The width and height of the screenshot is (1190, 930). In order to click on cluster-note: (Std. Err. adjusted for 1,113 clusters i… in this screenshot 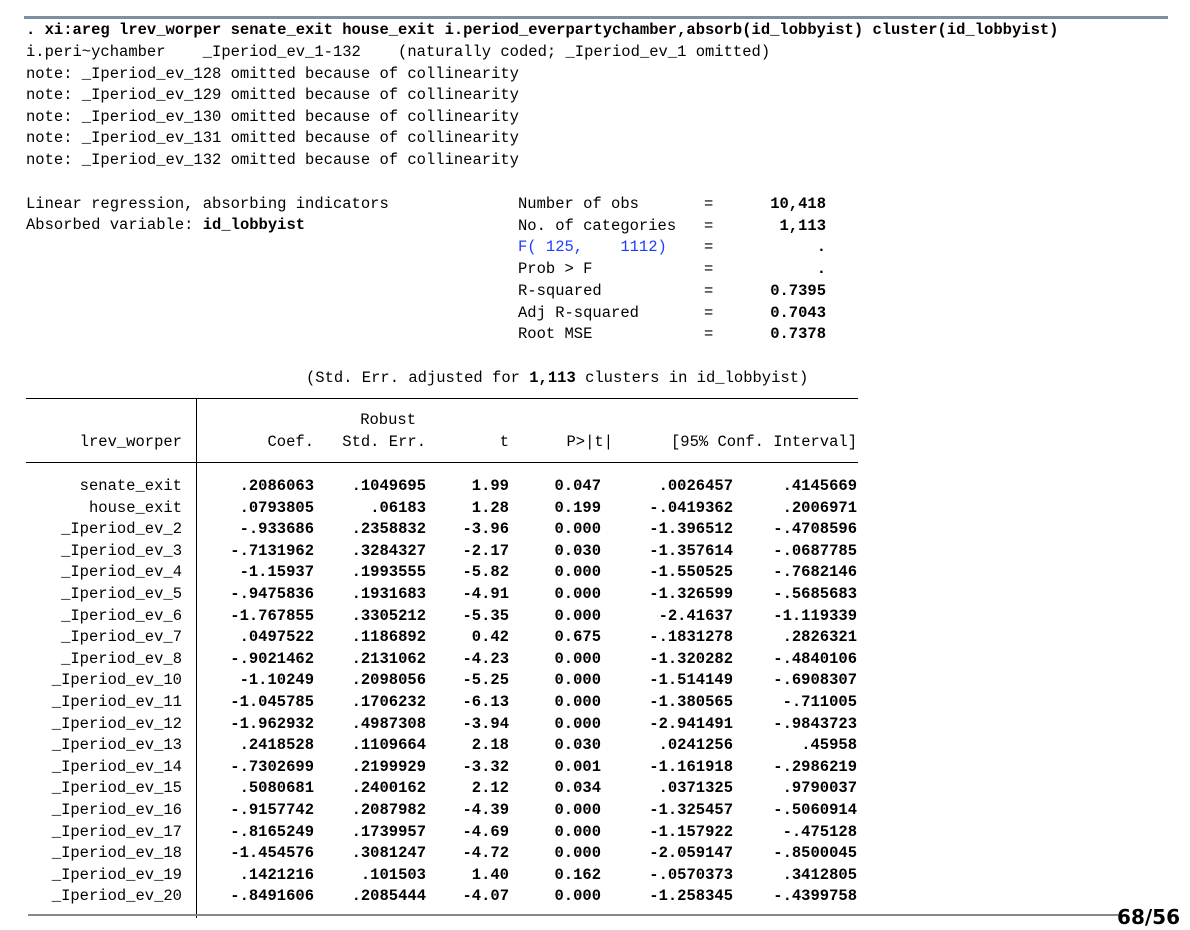, I will do `click(557, 378)`.